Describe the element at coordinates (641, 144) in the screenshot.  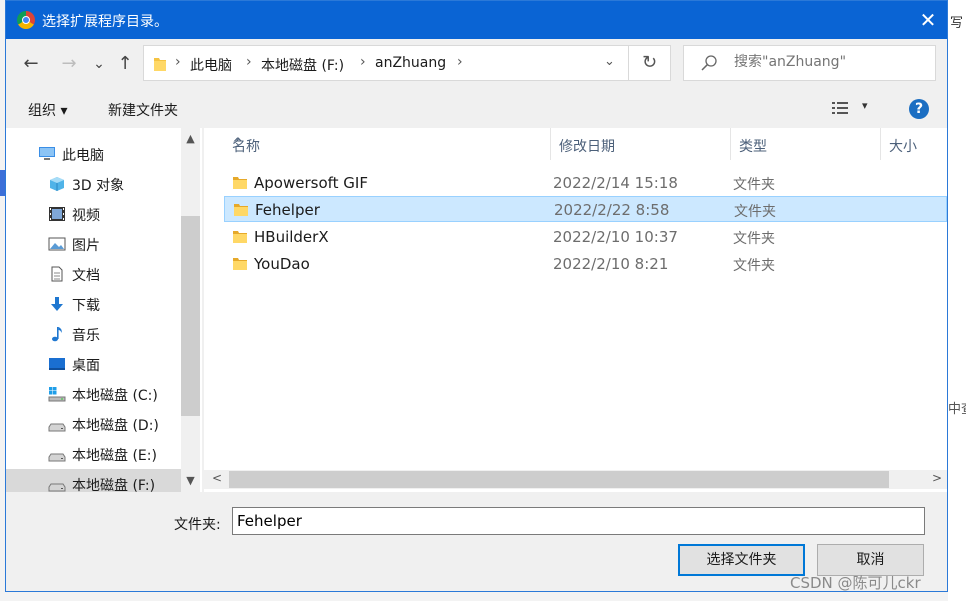
I see `column-header-date: 修改日期` at that location.